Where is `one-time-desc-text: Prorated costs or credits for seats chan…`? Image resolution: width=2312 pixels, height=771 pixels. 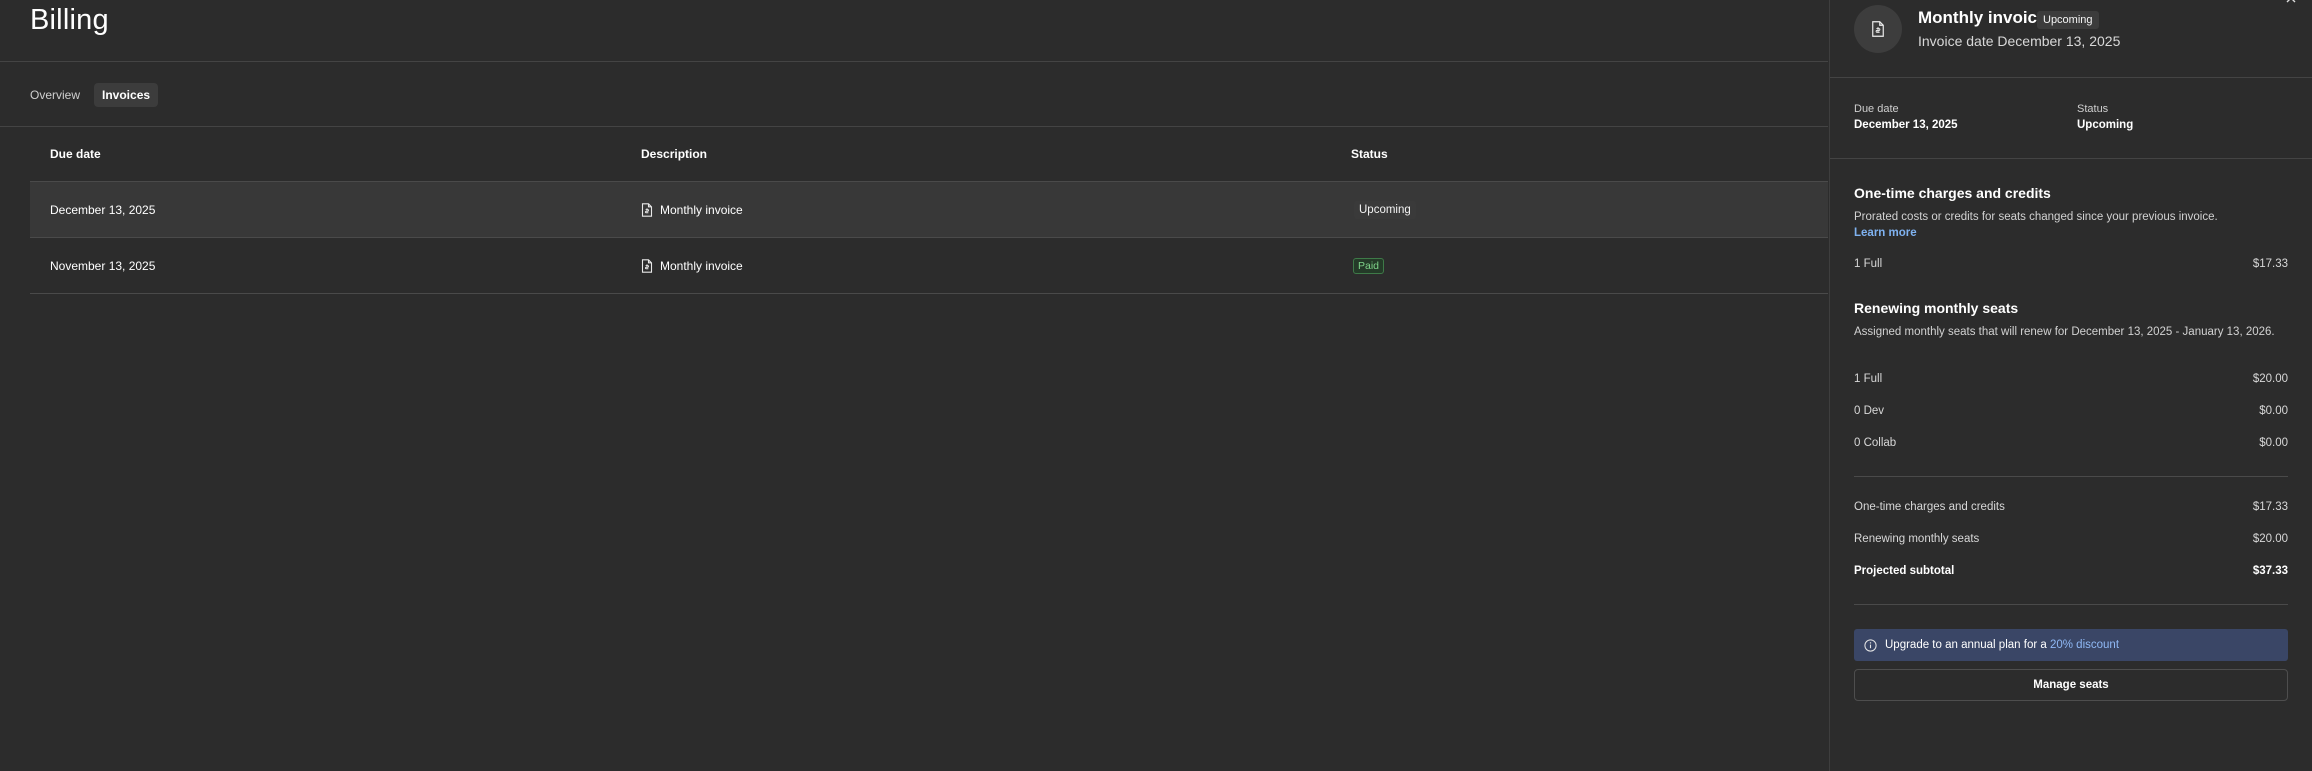
one-time-desc-text: Prorated costs or credits for seats chan… is located at coordinates (2036, 217).